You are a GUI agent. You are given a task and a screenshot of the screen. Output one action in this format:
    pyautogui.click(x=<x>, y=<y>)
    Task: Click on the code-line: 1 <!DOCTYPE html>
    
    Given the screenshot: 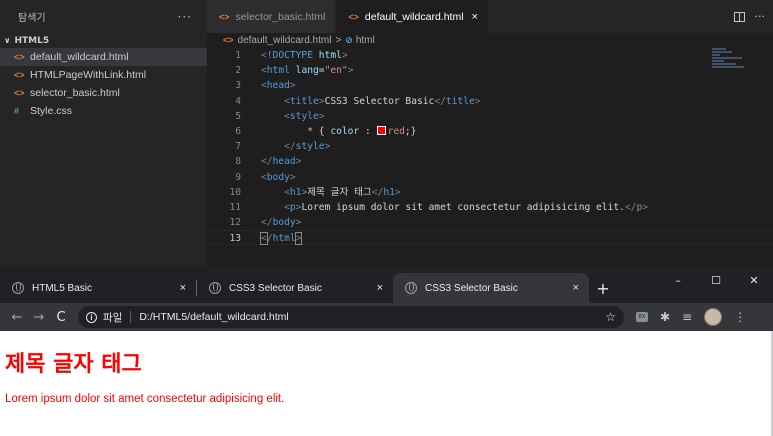 What is the action you would take?
    pyautogui.click(x=490, y=55)
    